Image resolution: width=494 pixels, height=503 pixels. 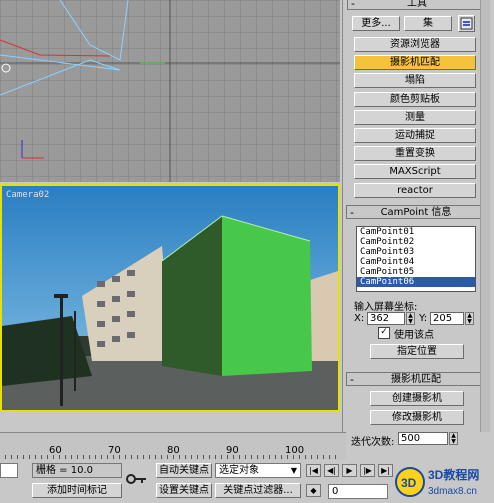 What do you see at coordinates (410, 318) in the screenshot?
I see `x-spinner: ▲ ▼` at bounding box center [410, 318].